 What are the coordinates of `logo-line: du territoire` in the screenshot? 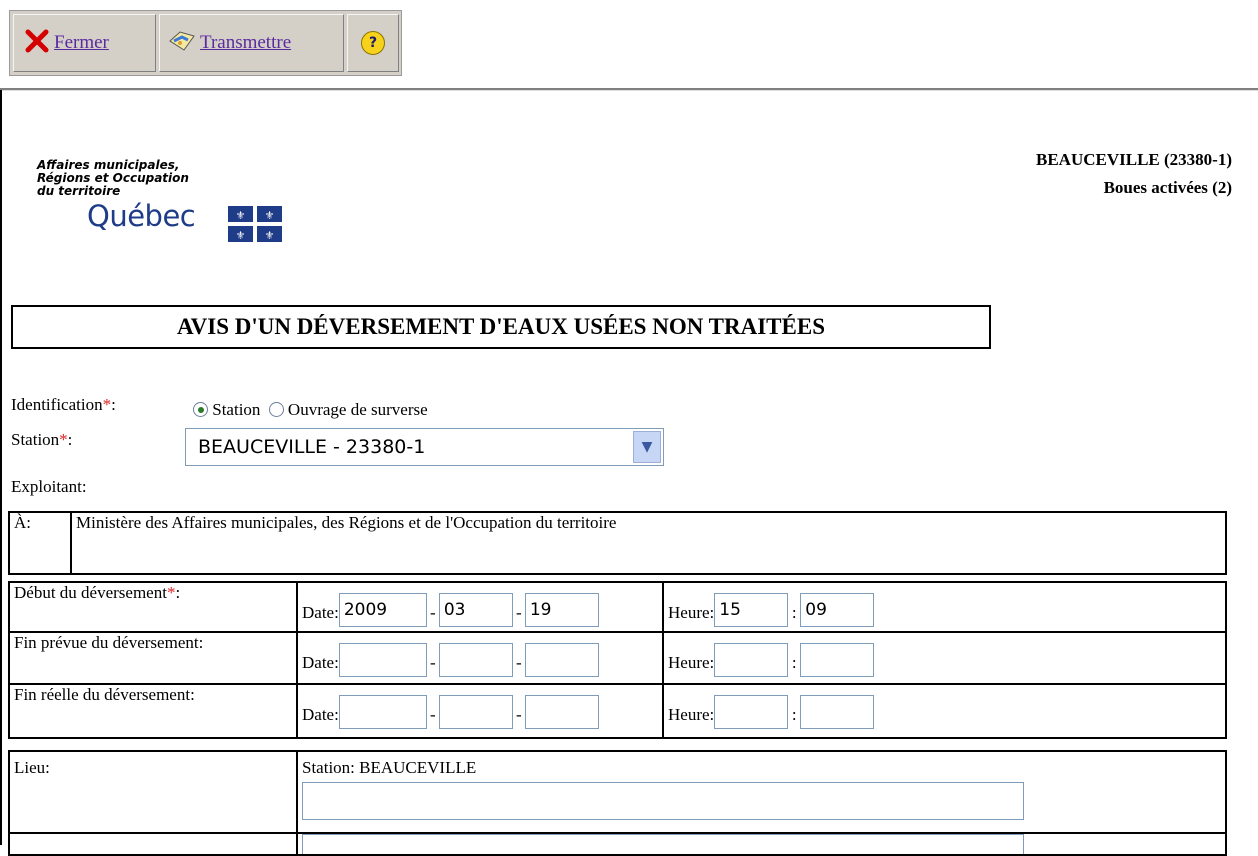 It's located at (79, 191).